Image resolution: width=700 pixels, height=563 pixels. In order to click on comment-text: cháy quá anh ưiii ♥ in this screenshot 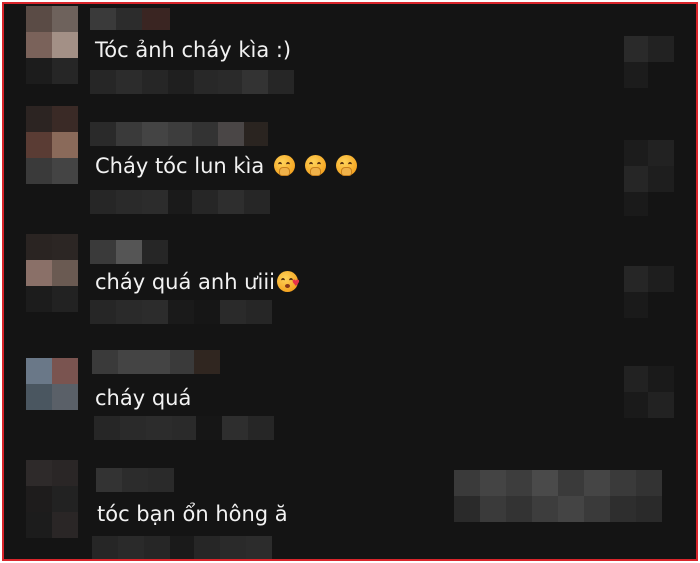, I will do `click(197, 282)`.